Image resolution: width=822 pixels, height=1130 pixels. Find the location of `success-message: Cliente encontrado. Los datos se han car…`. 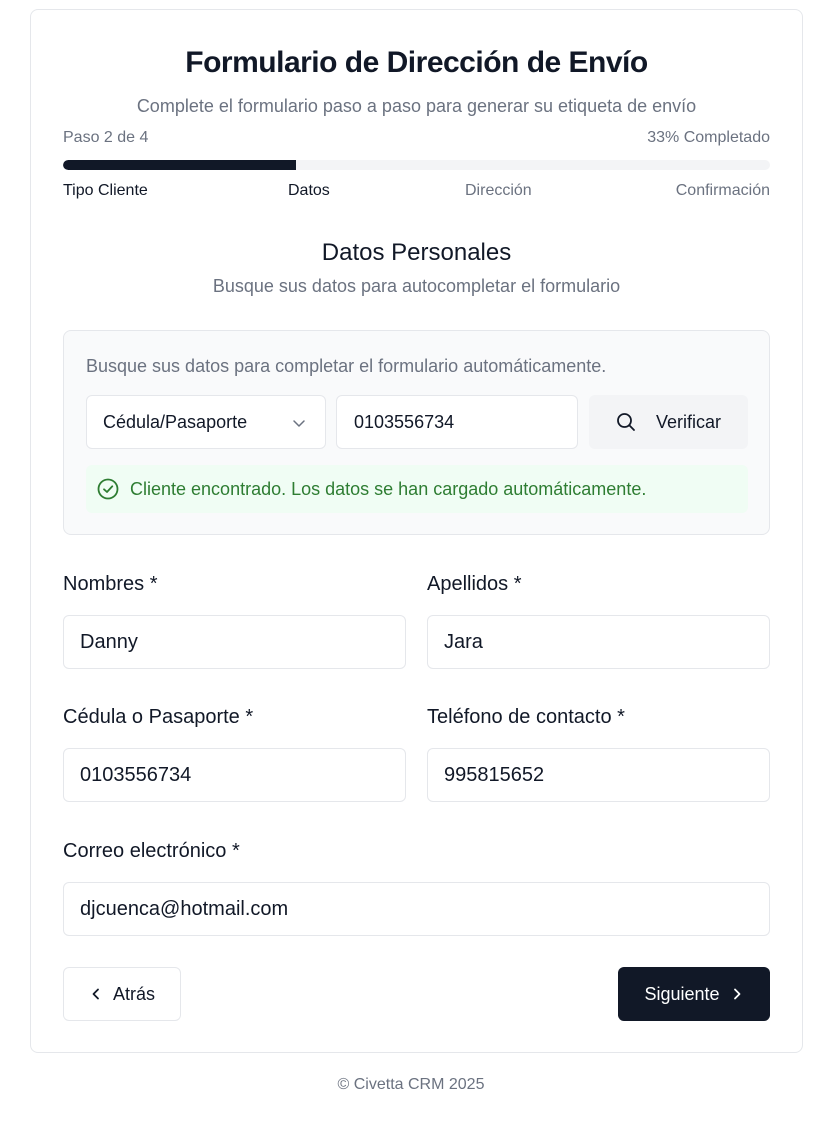

success-message: Cliente encontrado. Los datos se han car… is located at coordinates (388, 488).